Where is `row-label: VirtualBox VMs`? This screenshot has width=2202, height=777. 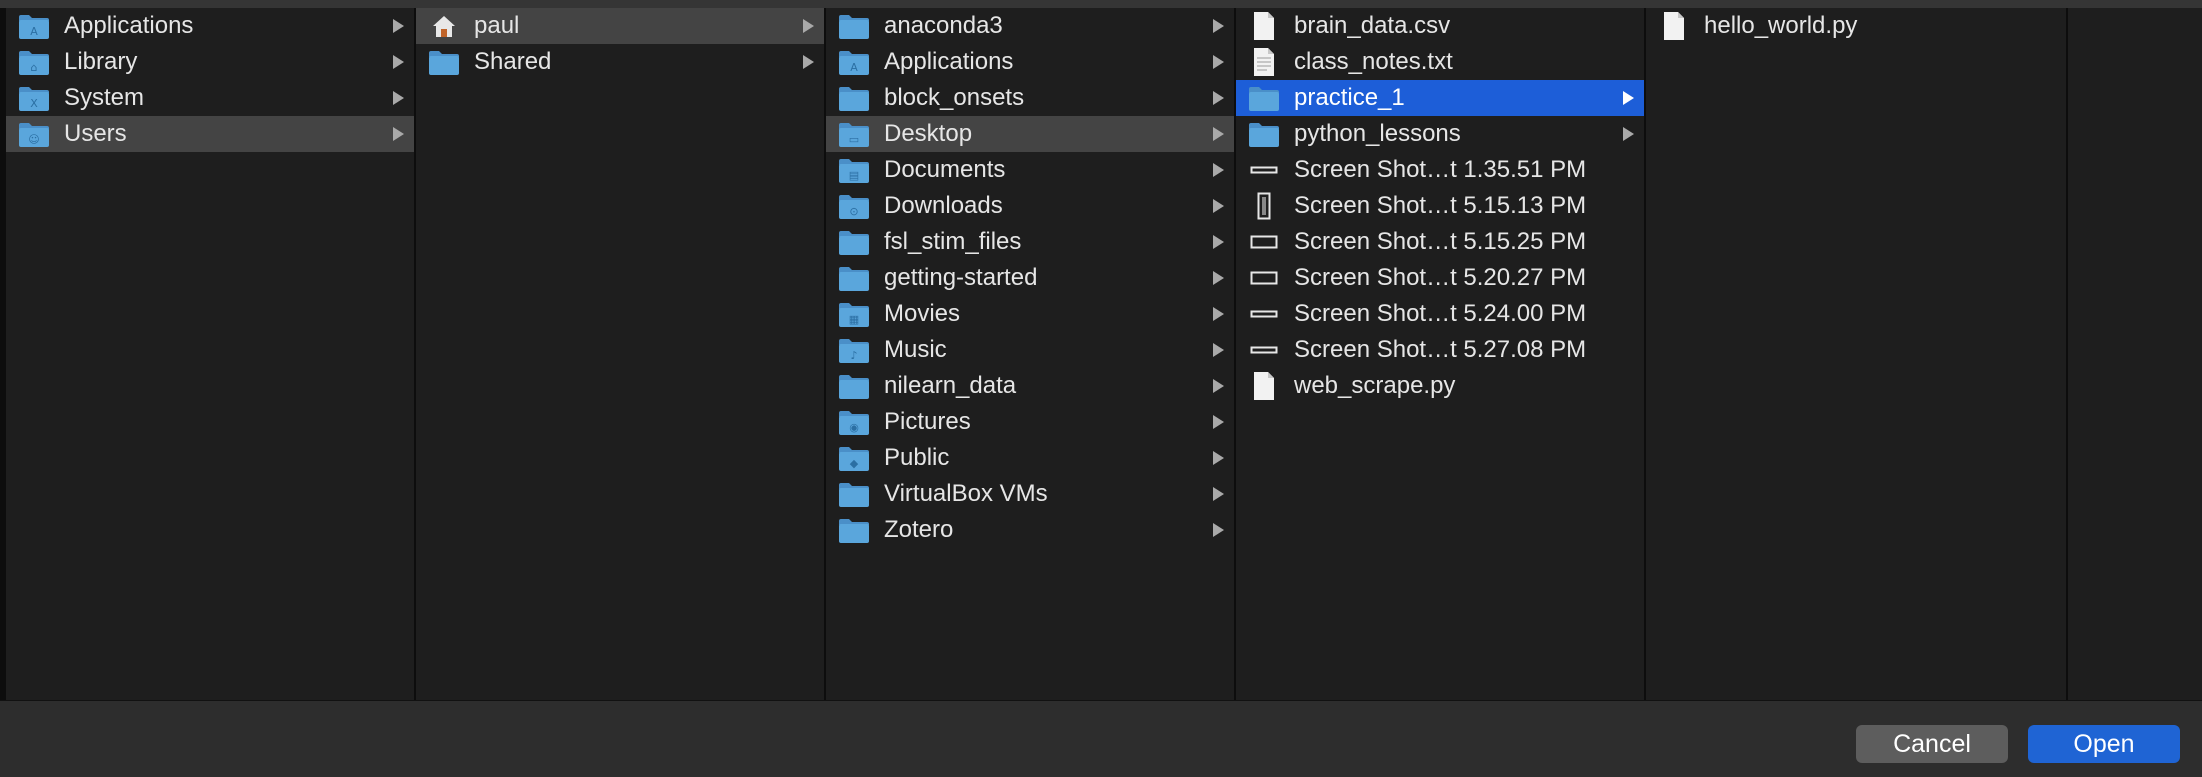 row-label: VirtualBox VMs is located at coordinates (966, 493).